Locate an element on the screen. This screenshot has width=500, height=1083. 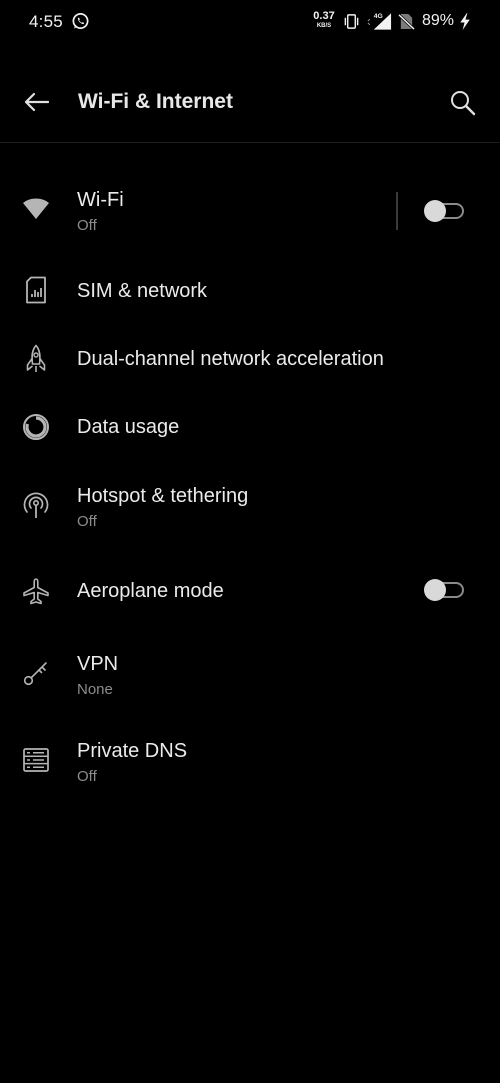
setting-title: Aeroplane mode is located at coordinates (150, 591).